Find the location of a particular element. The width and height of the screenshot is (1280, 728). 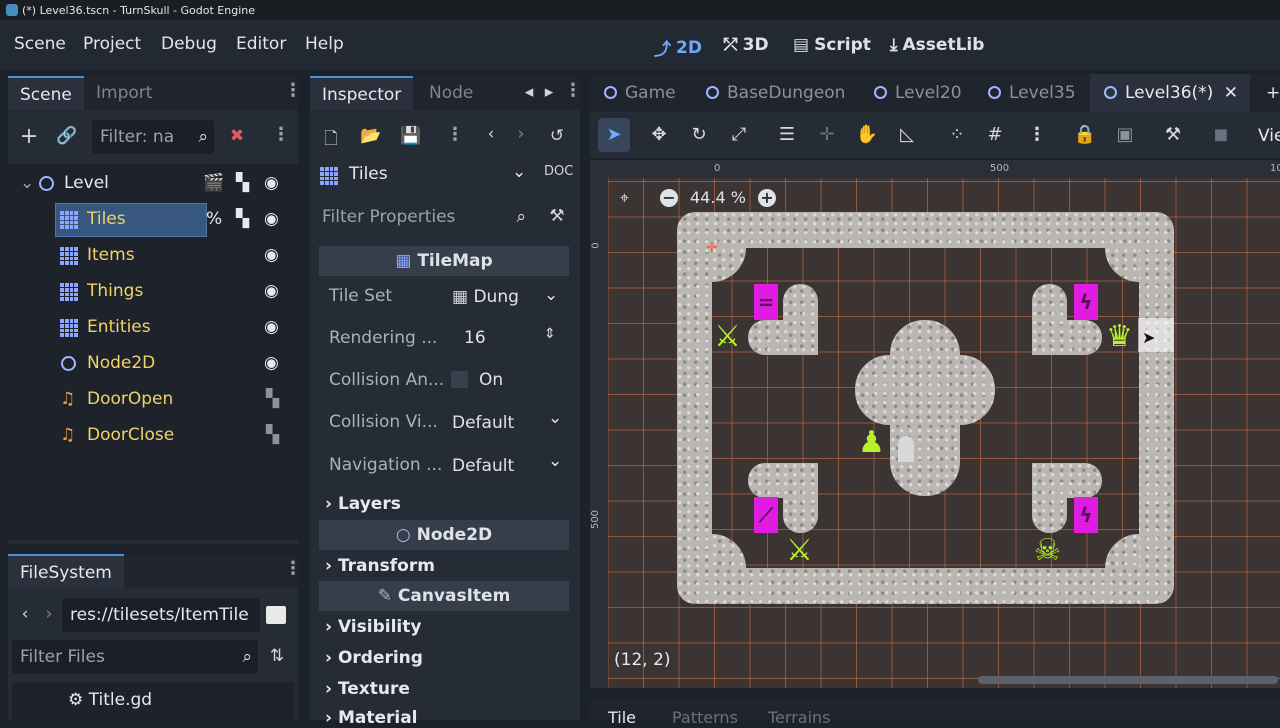

center-view-icon: ⌖ is located at coordinates (624, 198).